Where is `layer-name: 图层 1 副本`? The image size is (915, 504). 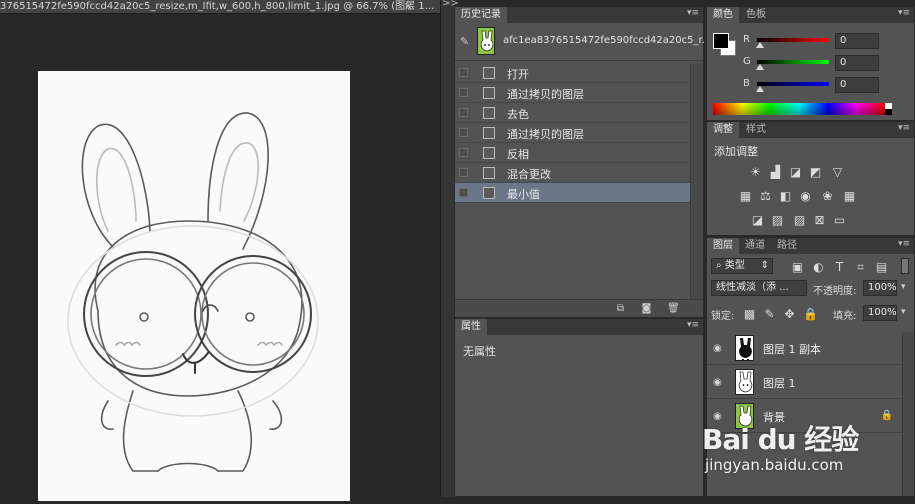 layer-name: 图层 1 副本 is located at coordinates (792, 349).